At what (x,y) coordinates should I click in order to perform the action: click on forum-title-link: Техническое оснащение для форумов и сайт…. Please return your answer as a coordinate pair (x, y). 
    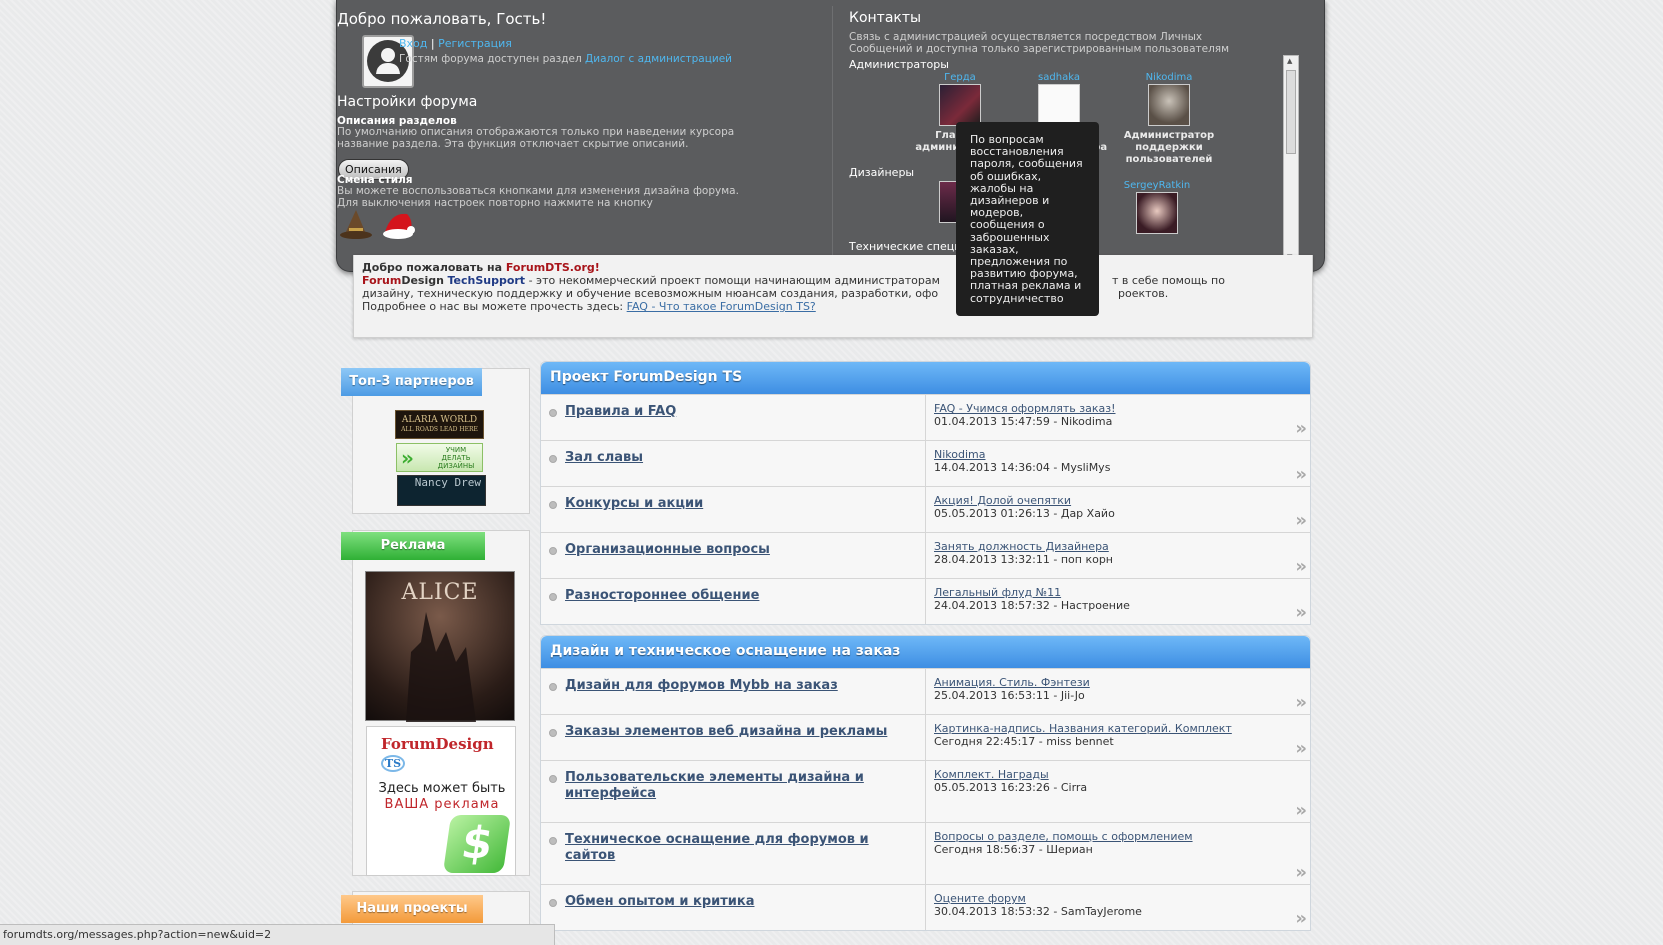
    Looking at the image, I should click on (730, 848).